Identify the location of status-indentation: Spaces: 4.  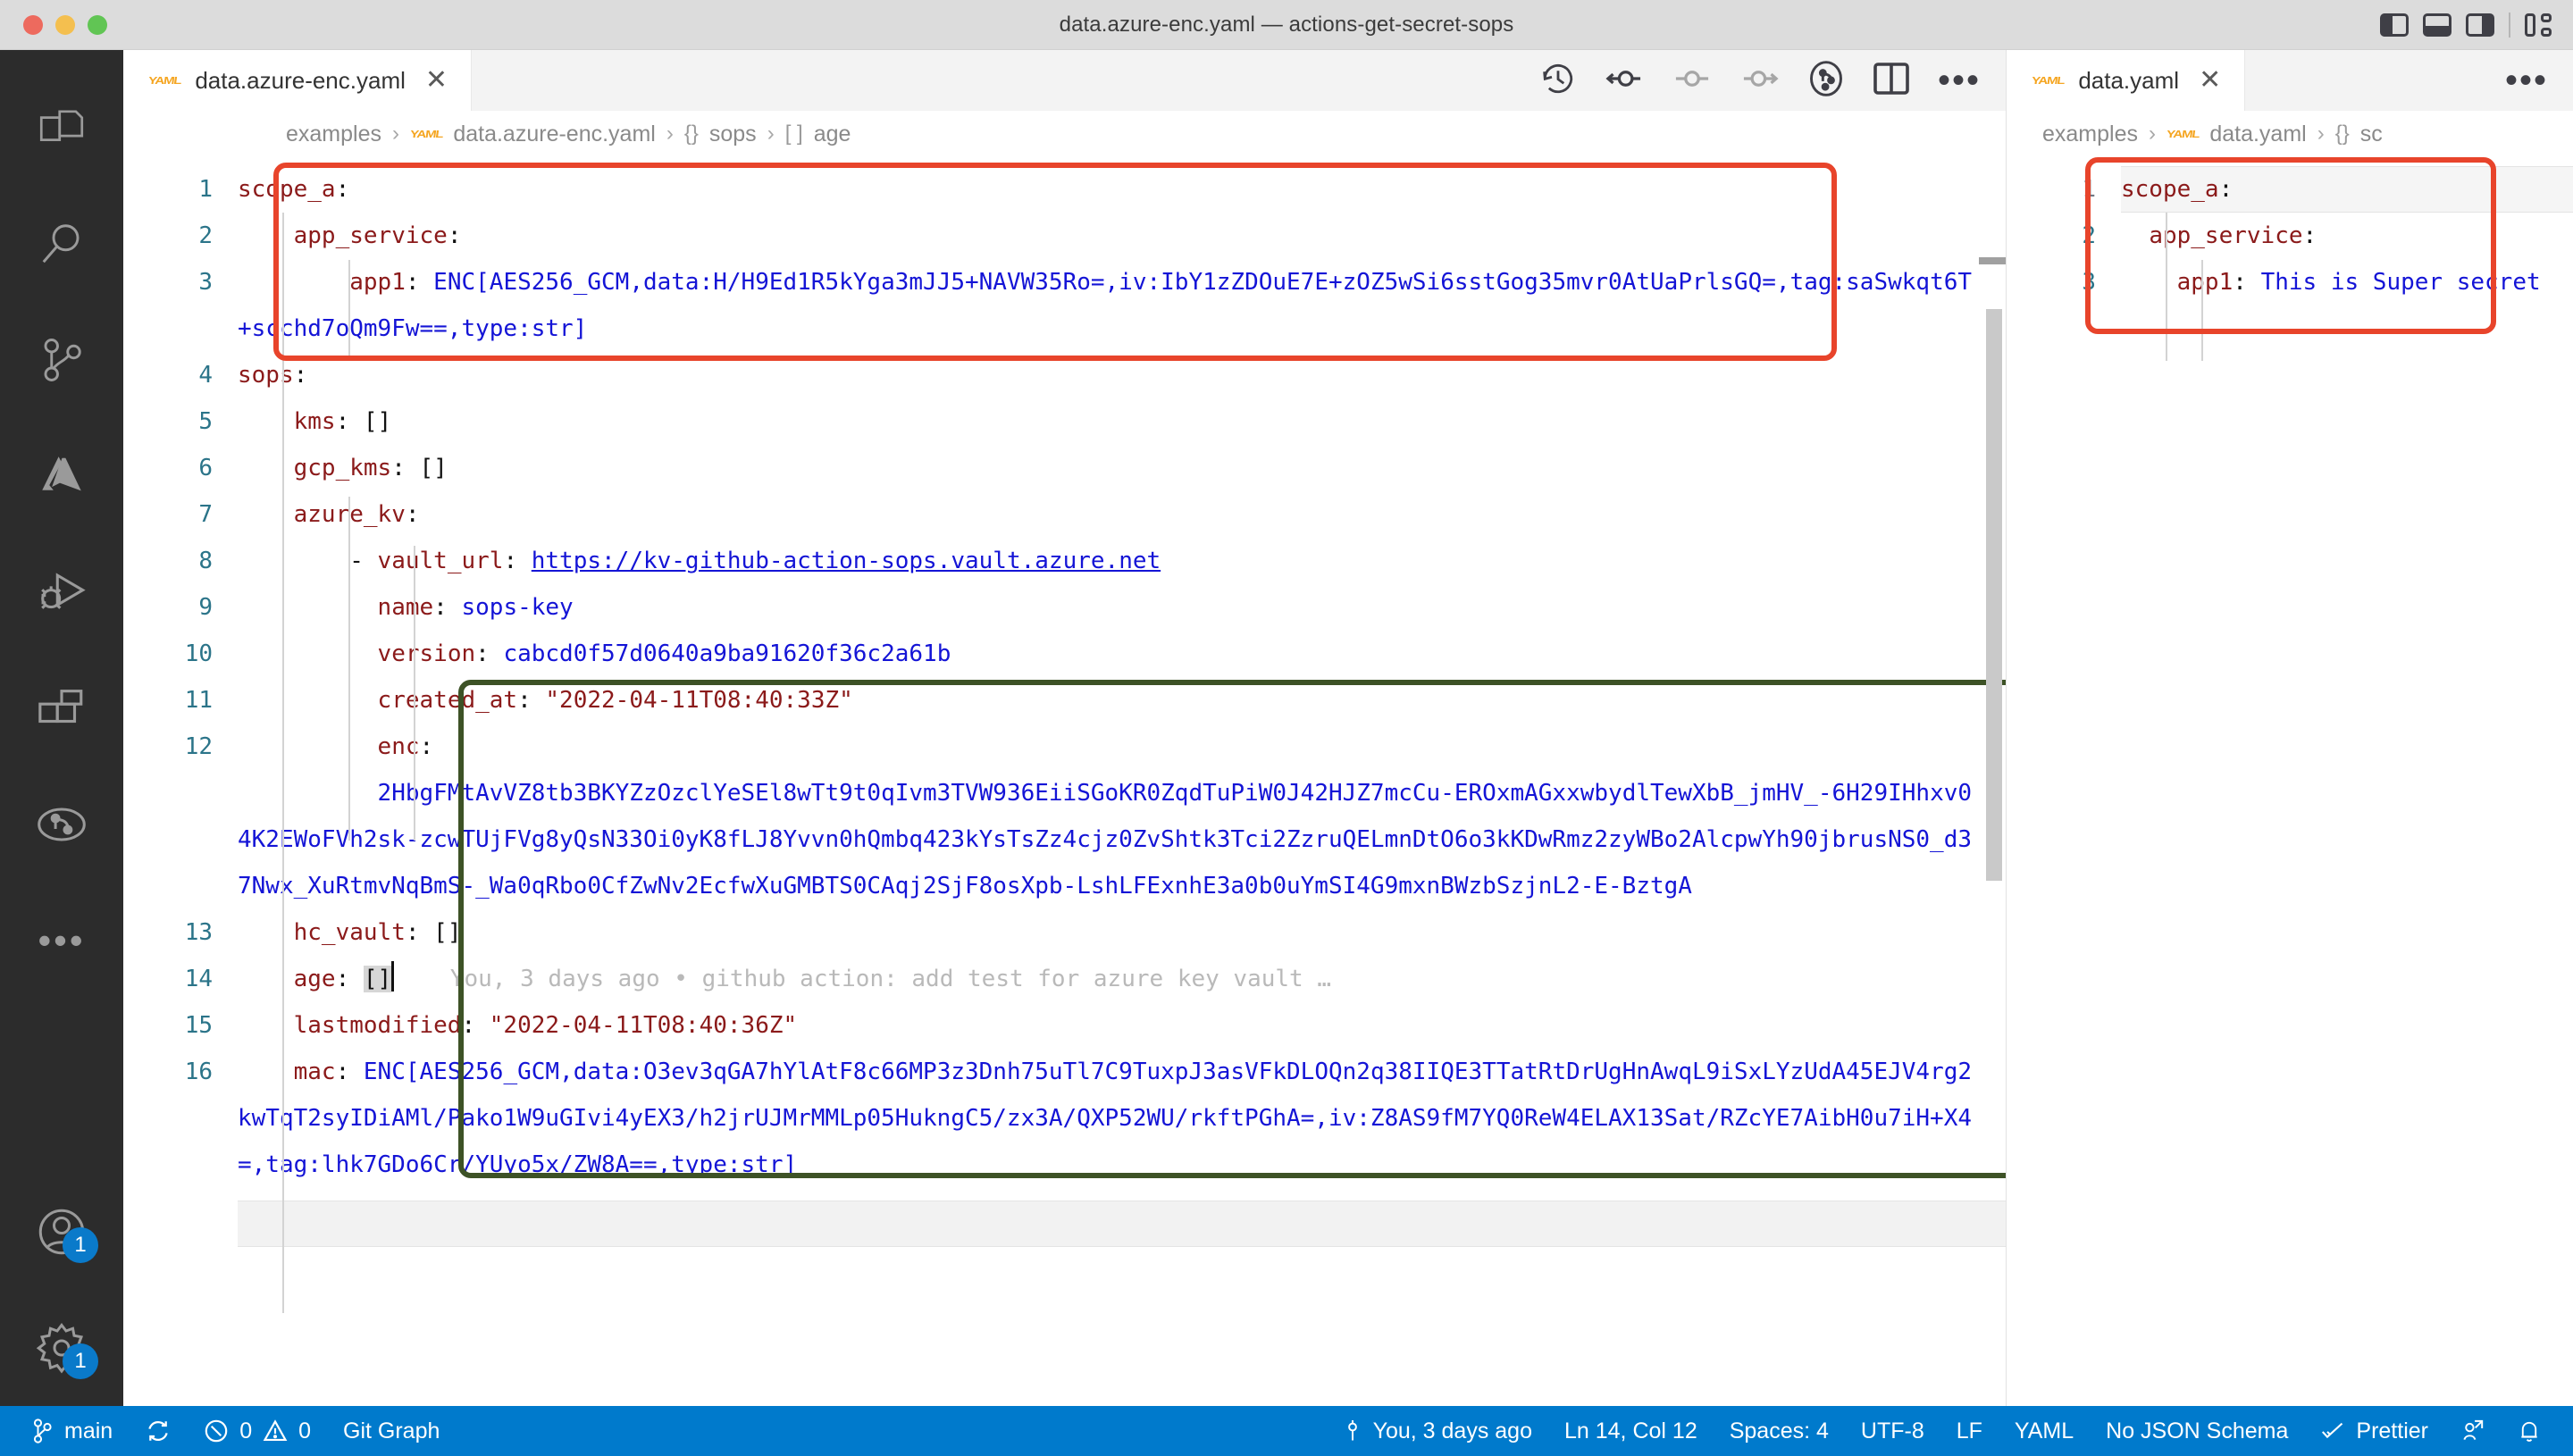
(1779, 1431).